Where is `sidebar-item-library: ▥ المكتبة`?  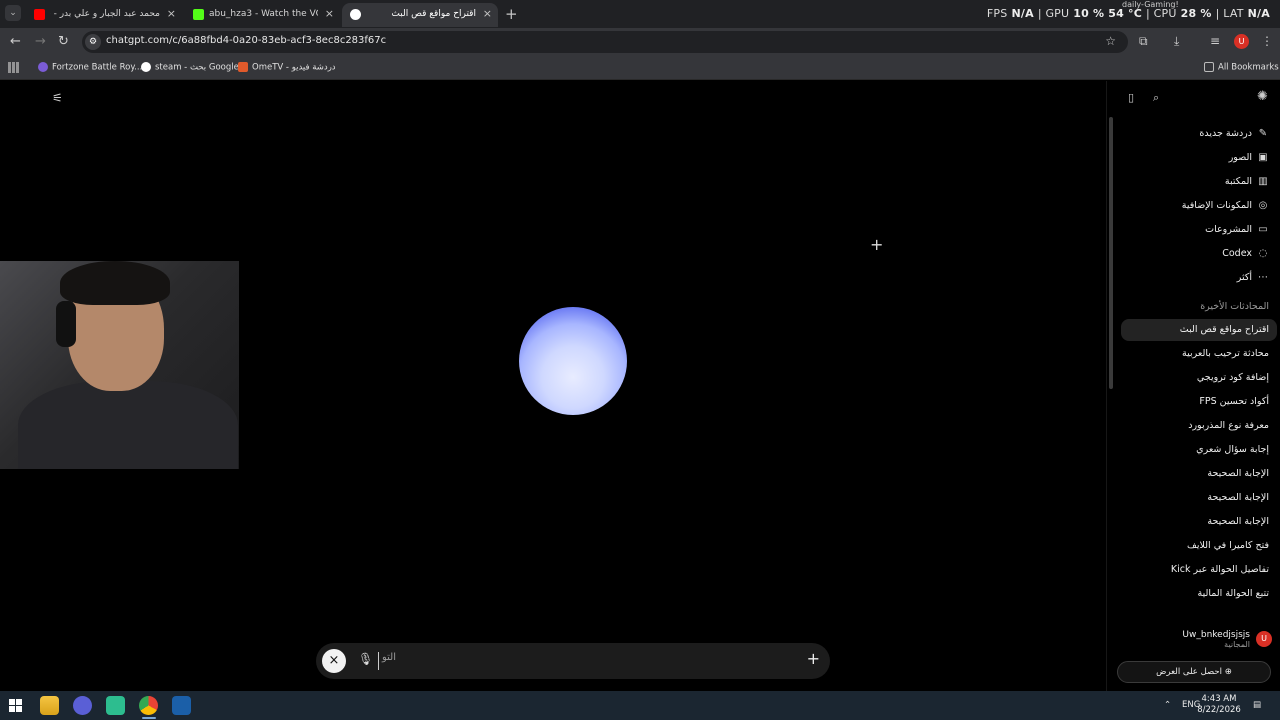 sidebar-item-library: ▥ المكتبة is located at coordinates (1247, 181).